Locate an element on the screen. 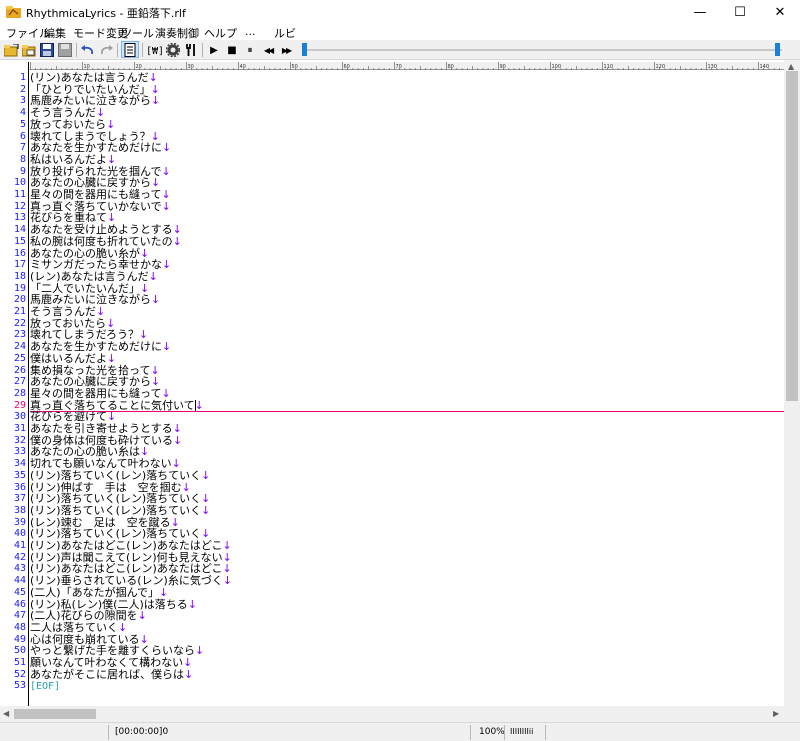 This screenshot has height=741, width=800. line-number: 21 is located at coordinates (13, 312).